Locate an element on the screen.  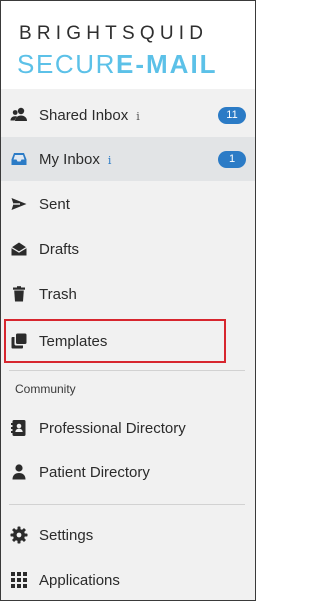
grid-icon is located at coordinates (19, 580).